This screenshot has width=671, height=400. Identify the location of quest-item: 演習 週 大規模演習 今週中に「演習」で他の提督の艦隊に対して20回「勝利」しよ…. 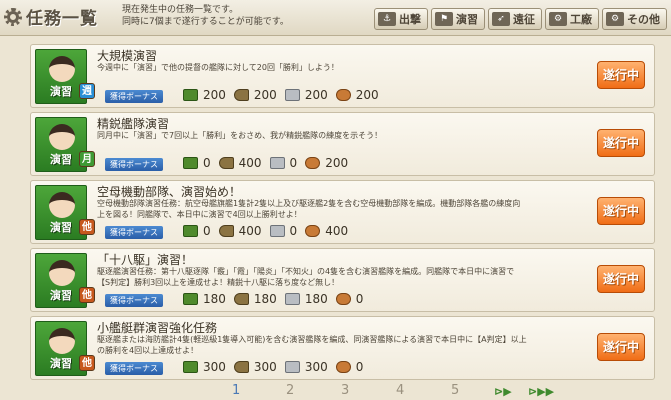
(342, 76).